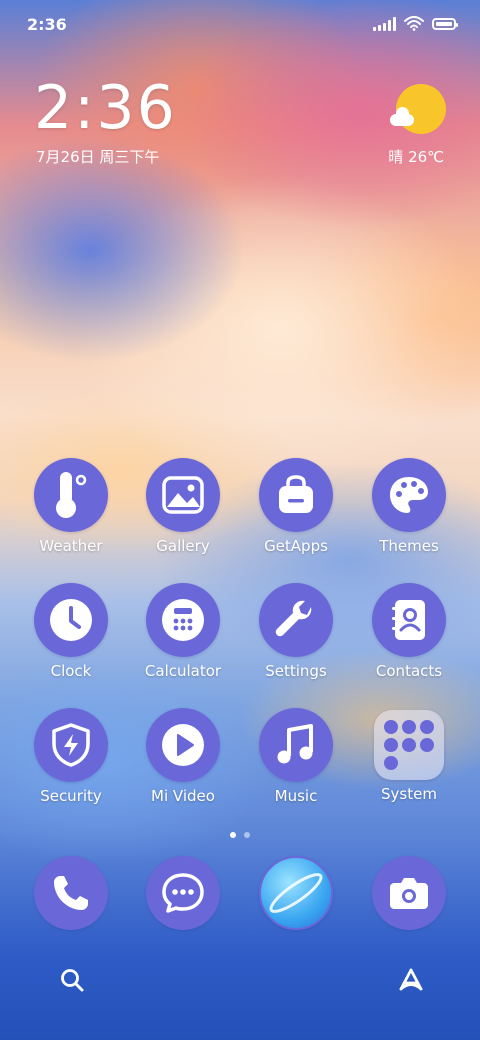 The width and height of the screenshot is (480, 1040). Describe the element at coordinates (445, 23) in the screenshot. I see `battery-icon` at that location.